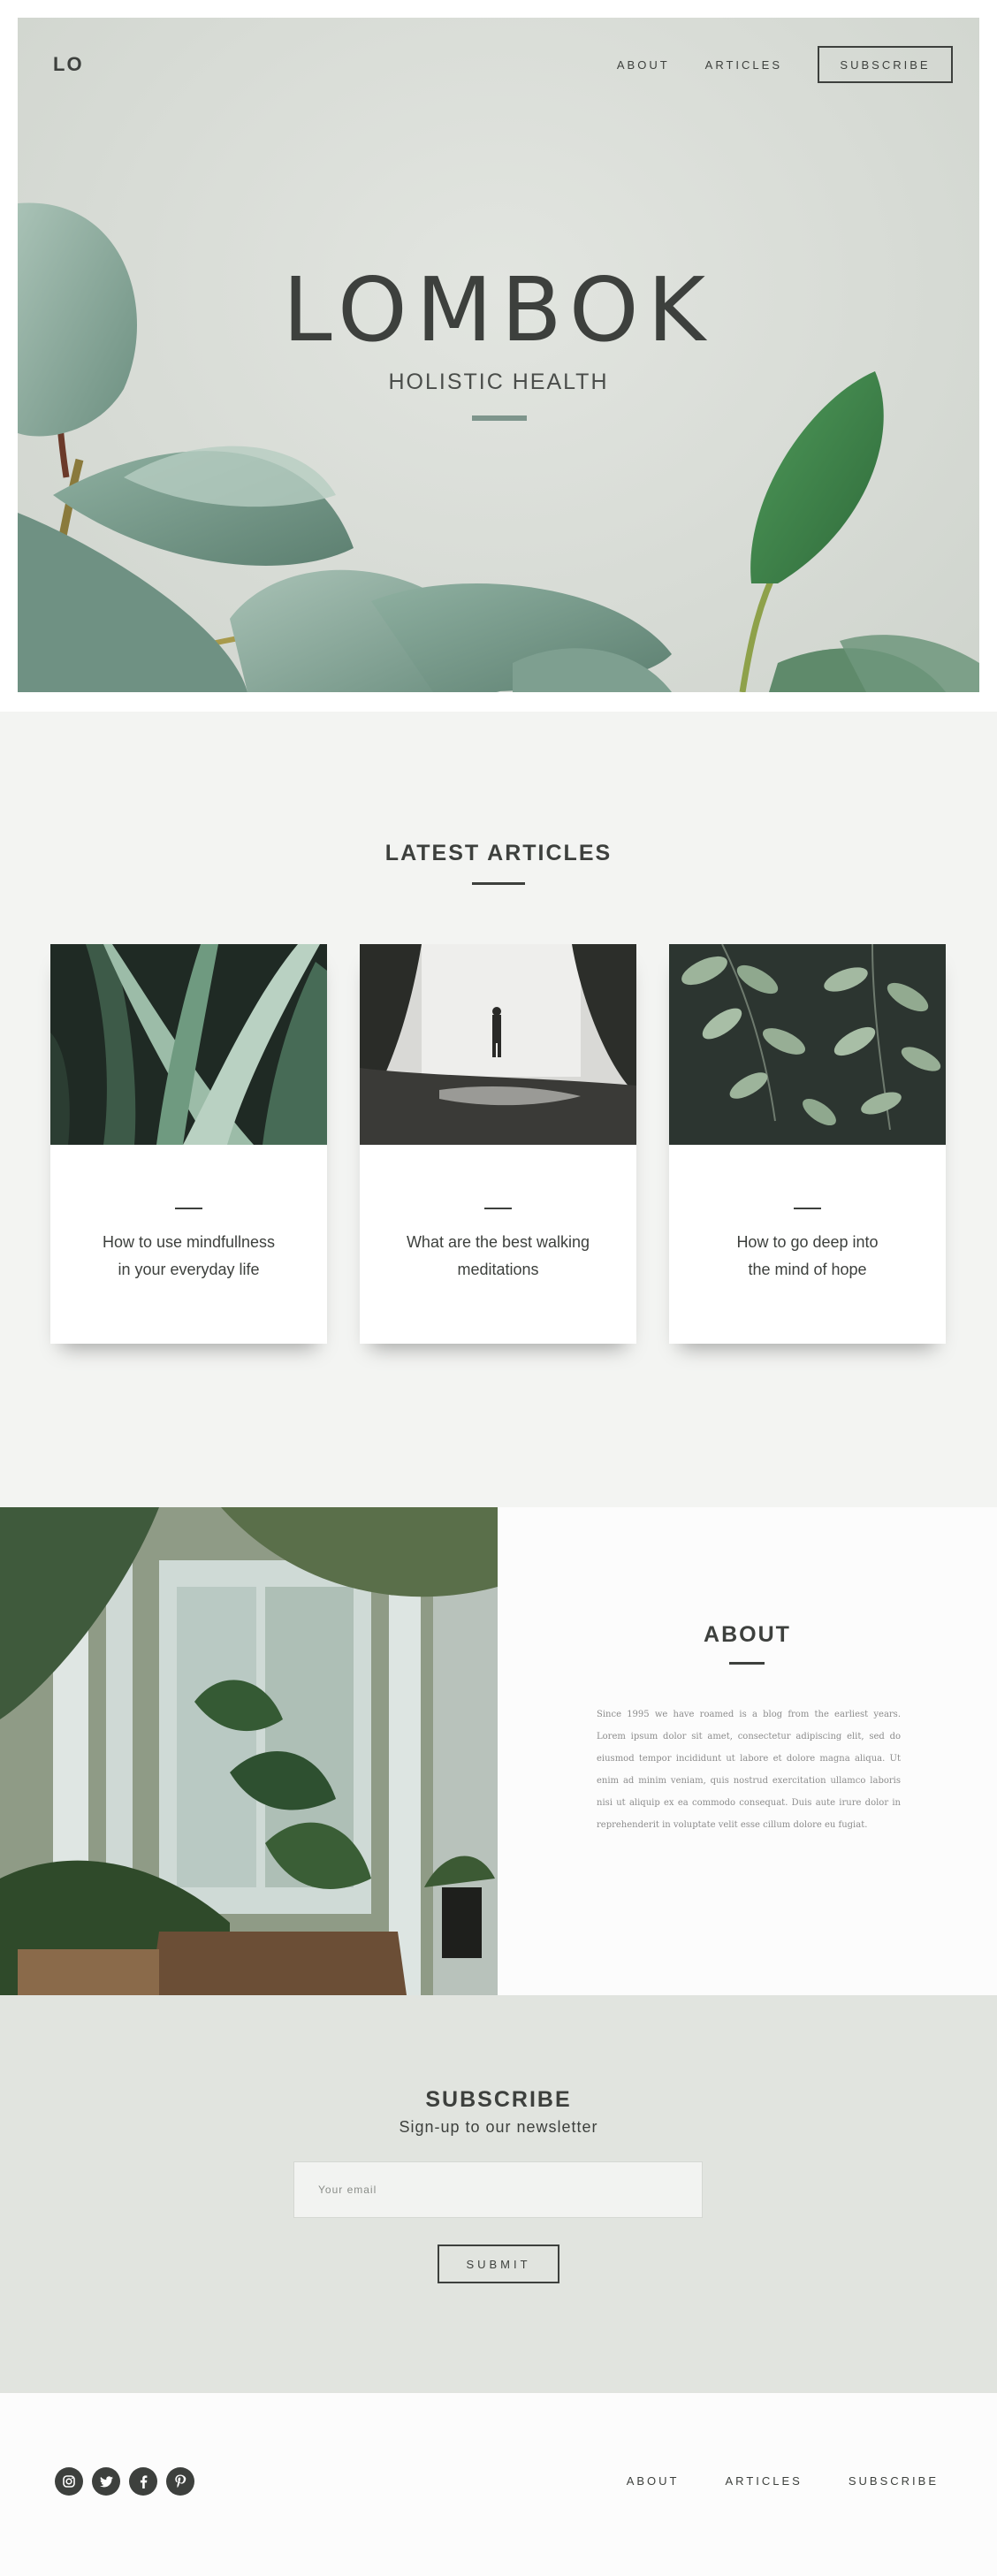  Describe the element at coordinates (498, 2484) in the screenshot. I see `footer: ABOUT ARTICLES SUBSCRIBE` at that location.